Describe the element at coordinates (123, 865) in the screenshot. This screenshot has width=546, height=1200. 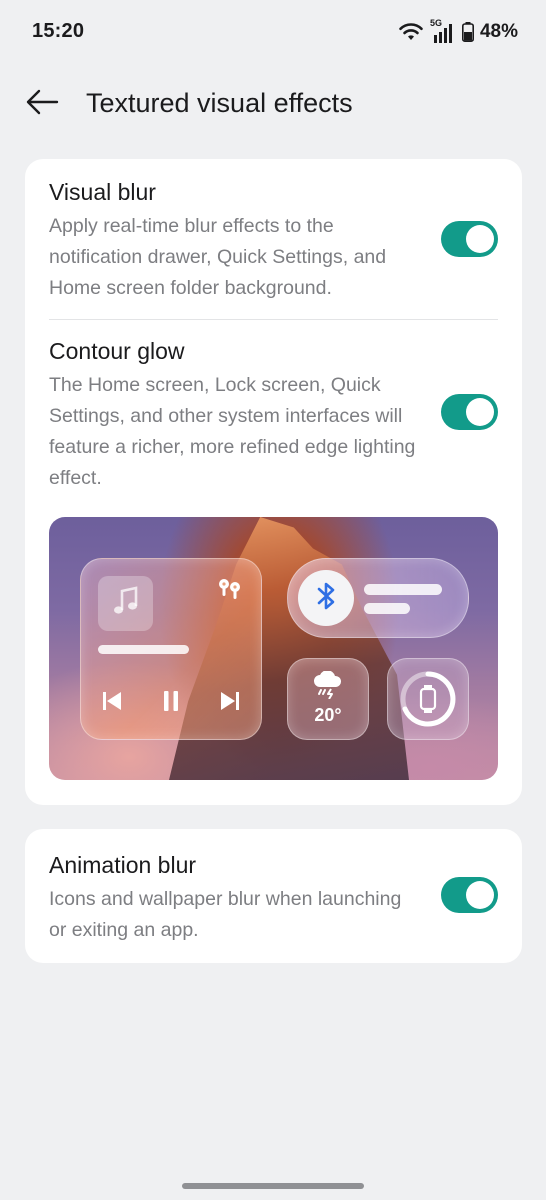
I see `animation-blur-title: Animation blur` at that location.